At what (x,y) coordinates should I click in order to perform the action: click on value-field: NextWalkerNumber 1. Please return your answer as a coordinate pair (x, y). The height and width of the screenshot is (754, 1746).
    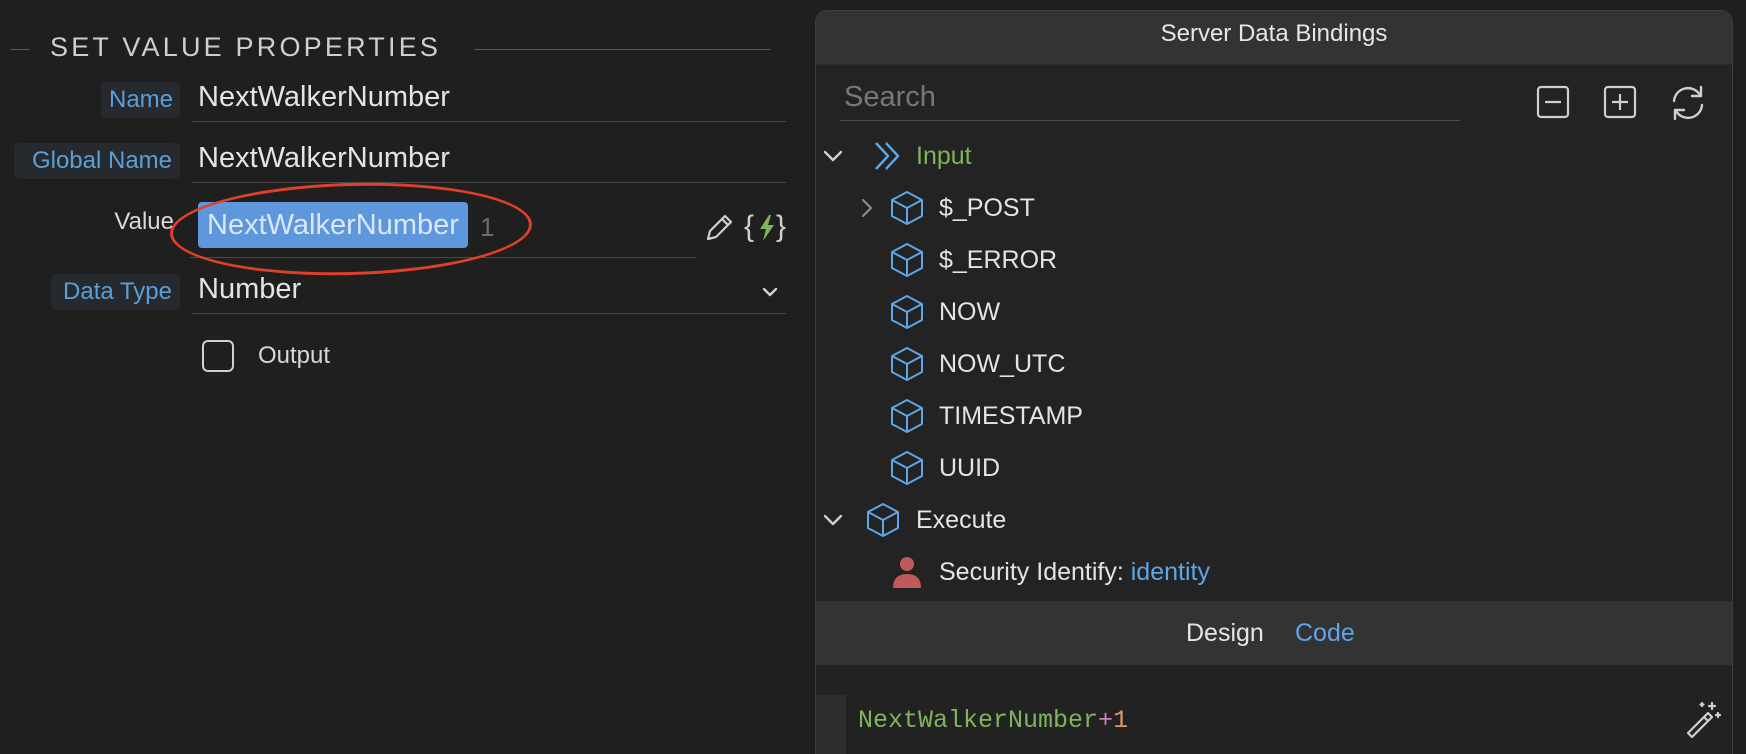
    Looking at the image, I should click on (443, 228).